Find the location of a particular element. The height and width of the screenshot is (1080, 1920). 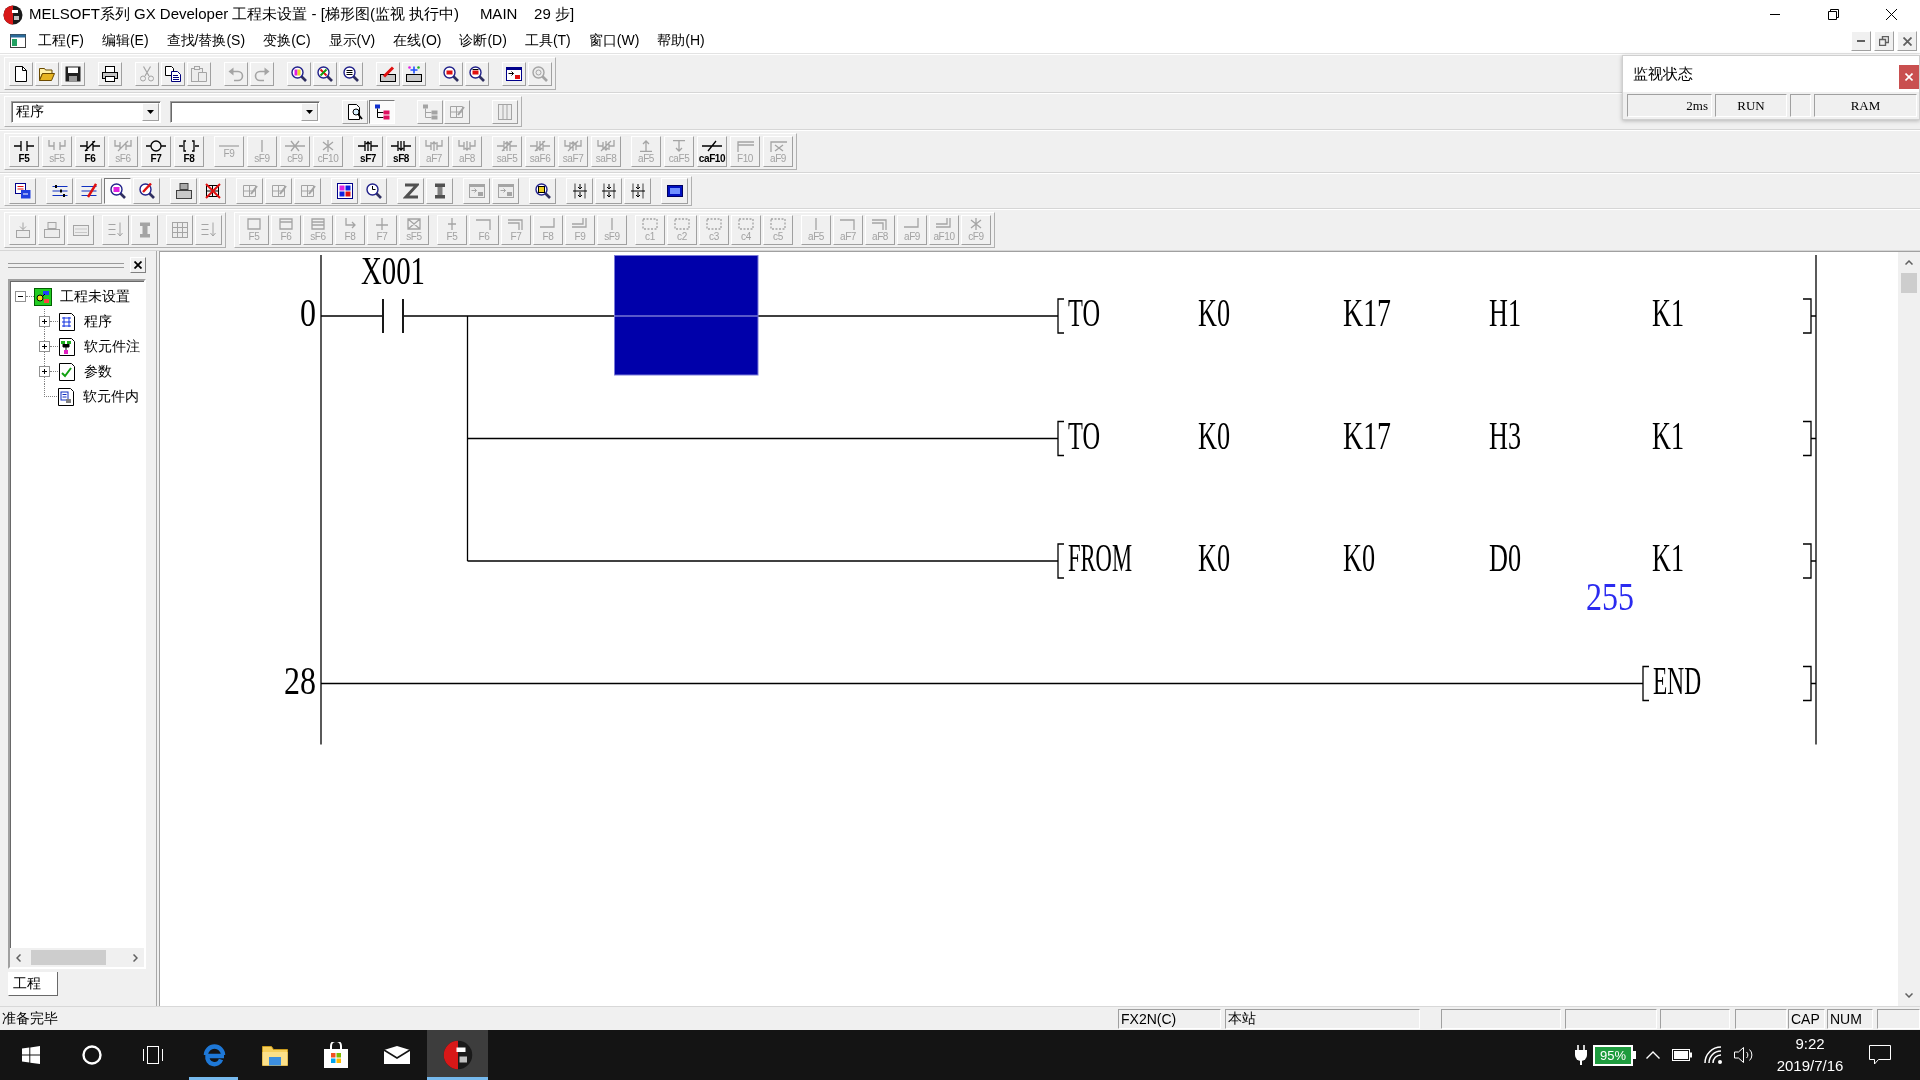

pencil-box-icon is located at coordinates (388, 73).